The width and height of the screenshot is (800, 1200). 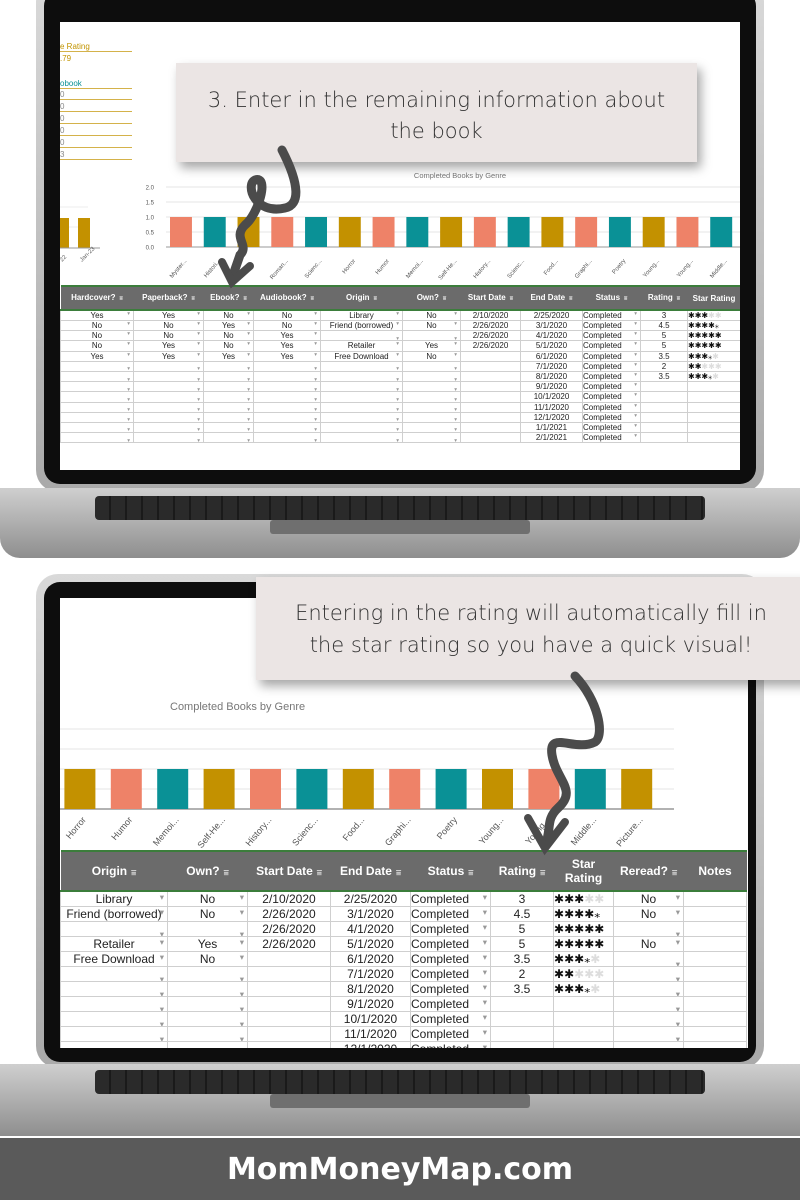 I want to click on squiggle-arrow-bottom-icon, so click(x=572, y=760).